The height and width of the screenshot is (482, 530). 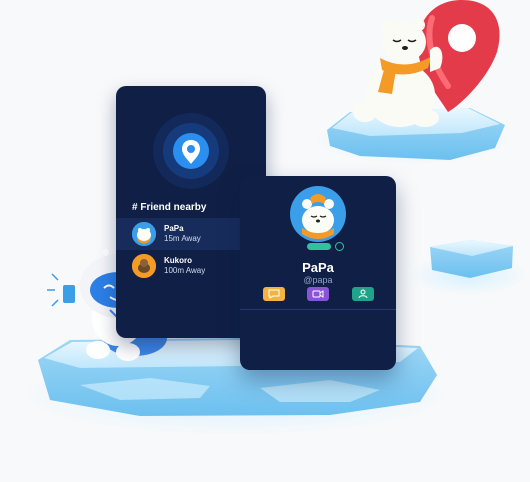 What do you see at coordinates (468, 267) in the screenshot?
I see `small-ice-block` at bounding box center [468, 267].